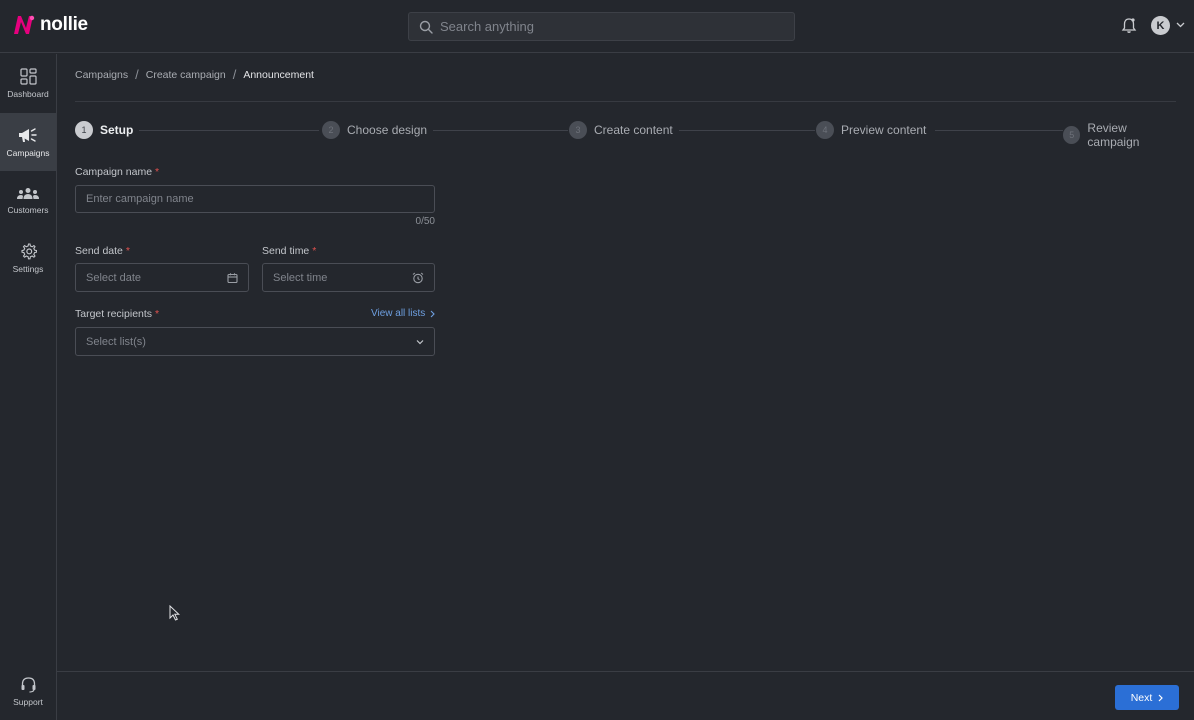 The height and width of the screenshot is (720, 1194). What do you see at coordinates (300, 277) in the screenshot?
I see `send-time-placeholder: Select time` at bounding box center [300, 277].